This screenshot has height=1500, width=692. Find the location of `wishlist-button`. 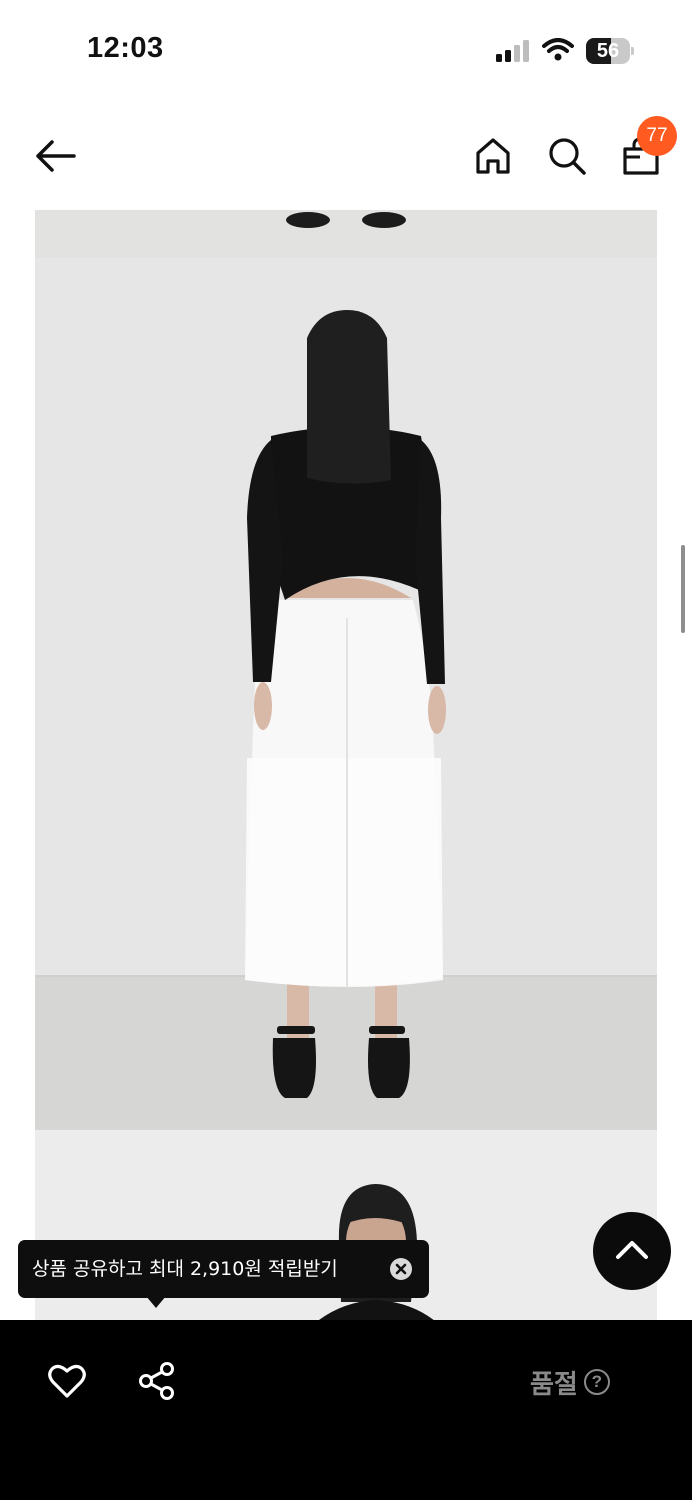

wishlist-button is located at coordinates (67, 1381).